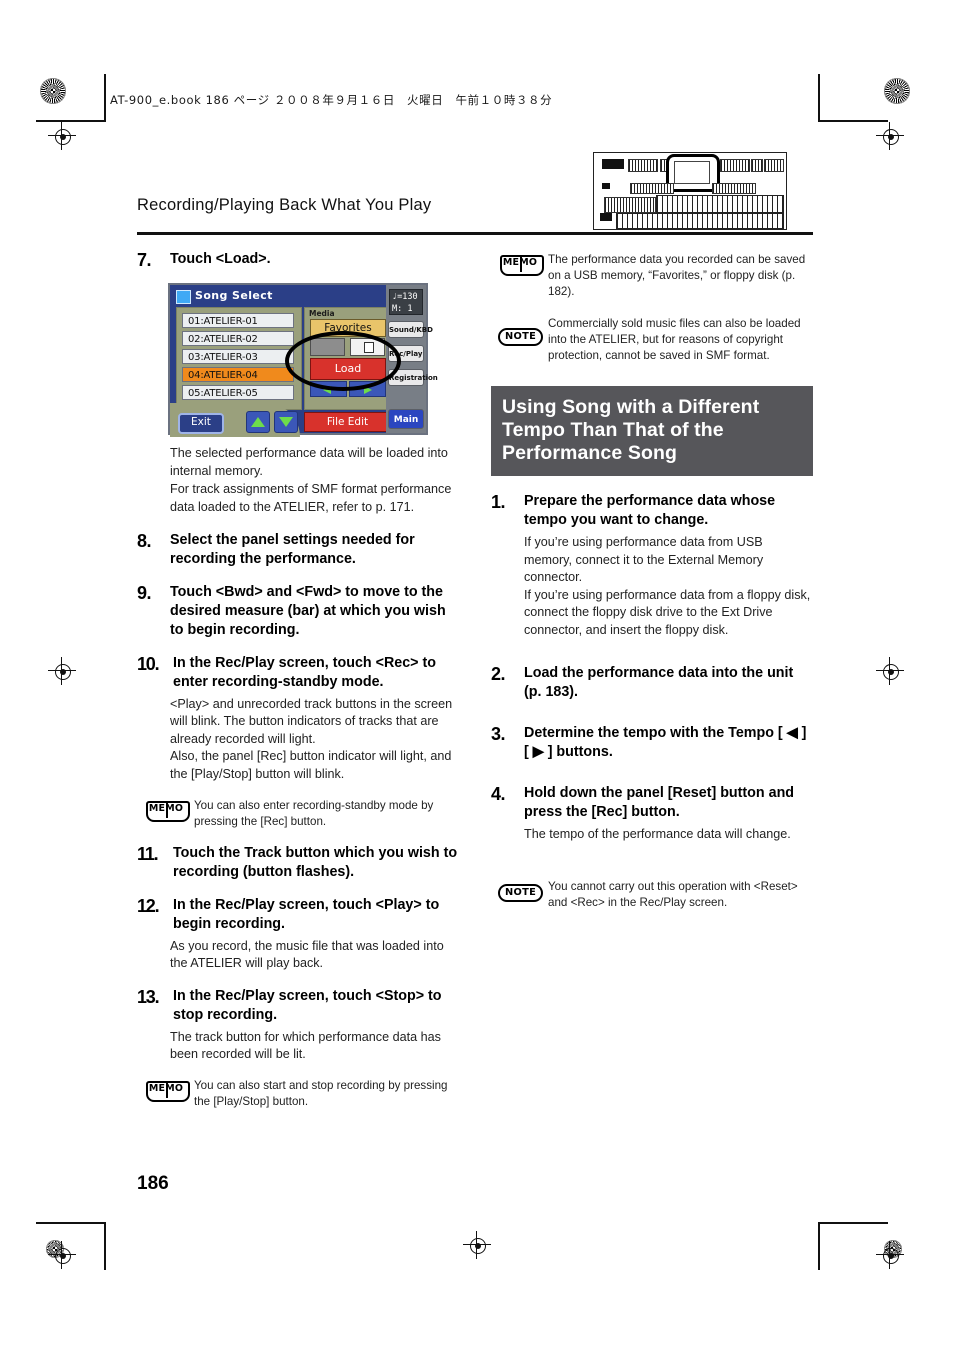 This screenshot has width=954, height=1351. Describe the element at coordinates (238, 374) in the screenshot. I see `list-item-selected: 04:ATELIER-04` at that location.